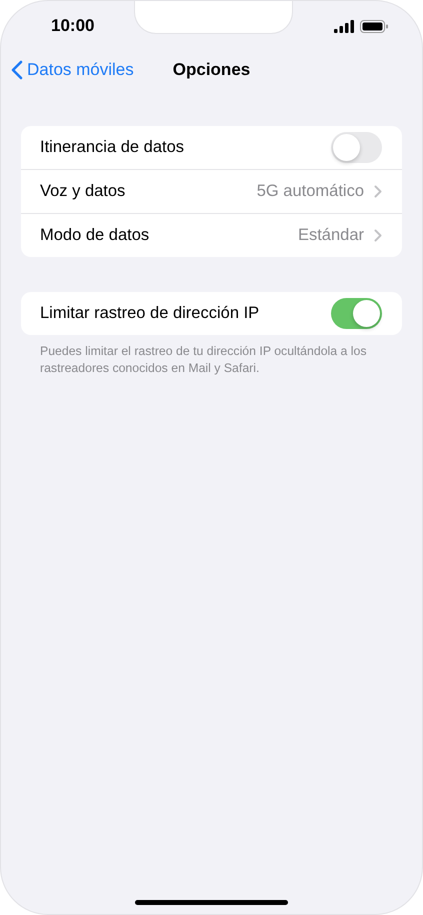 The image size is (423, 915). What do you see at coordinates (72, 26) in the screenshot?
I see `status-time: 10:00` at bounding box center [72, 26].